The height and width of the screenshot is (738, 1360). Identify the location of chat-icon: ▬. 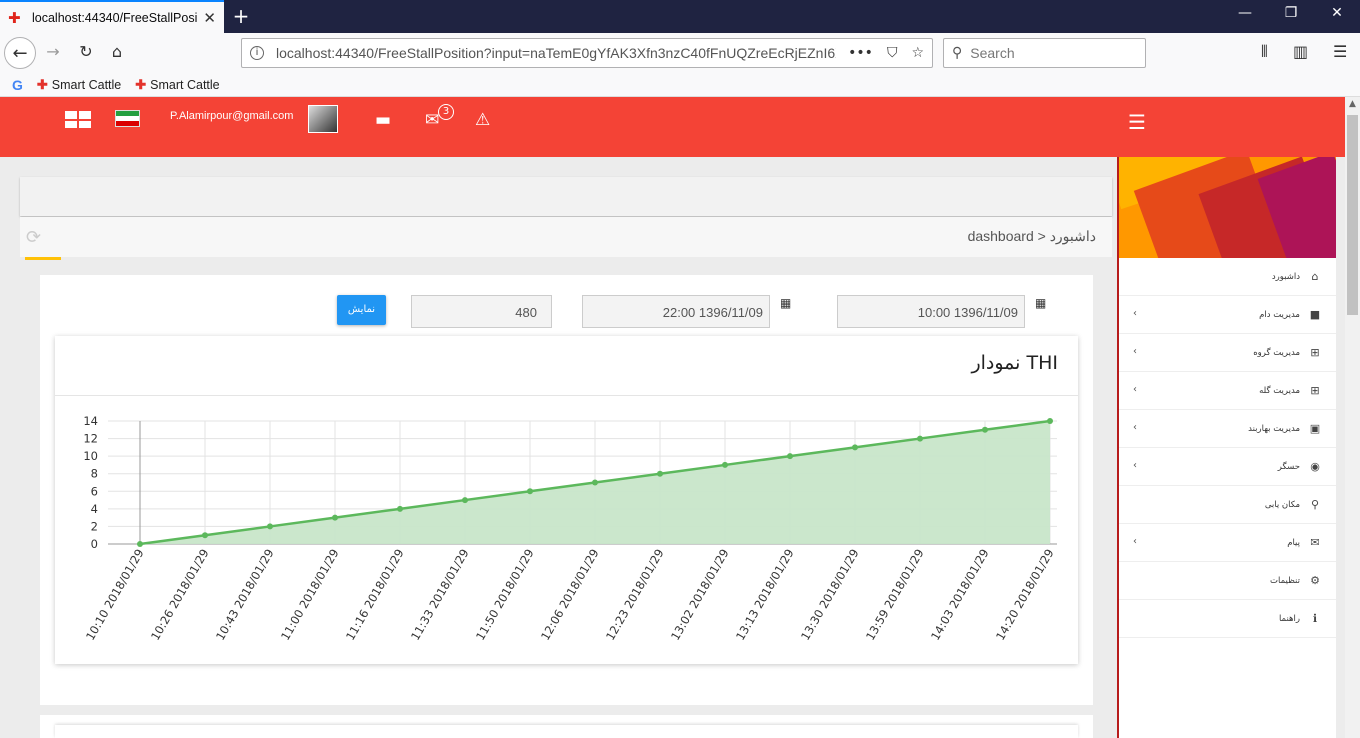
(383, 120).